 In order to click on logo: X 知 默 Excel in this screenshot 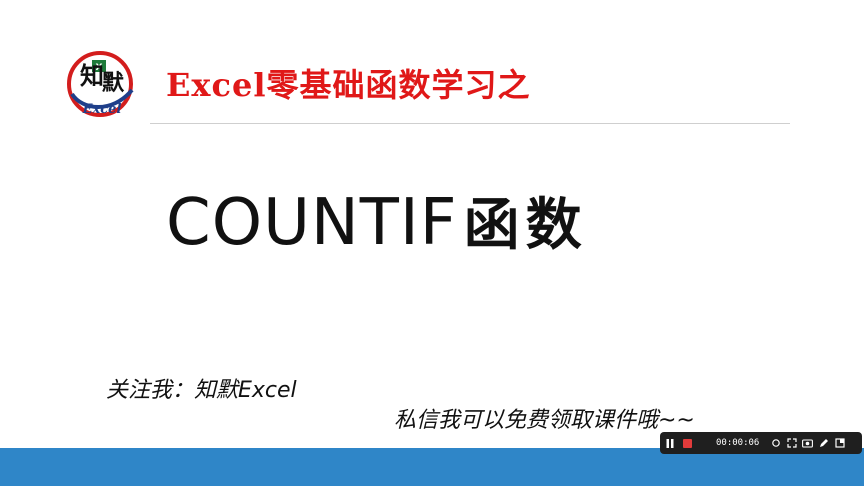, I will do `click(100, 86)`.